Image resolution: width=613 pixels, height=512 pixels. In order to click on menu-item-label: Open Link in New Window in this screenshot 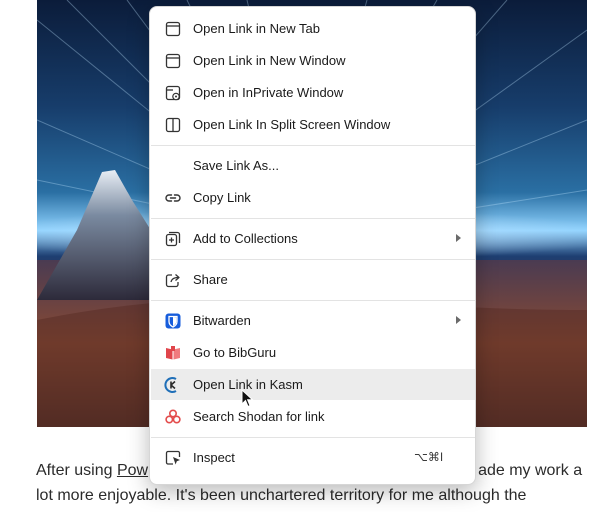, I will do `click(269, 60)`.